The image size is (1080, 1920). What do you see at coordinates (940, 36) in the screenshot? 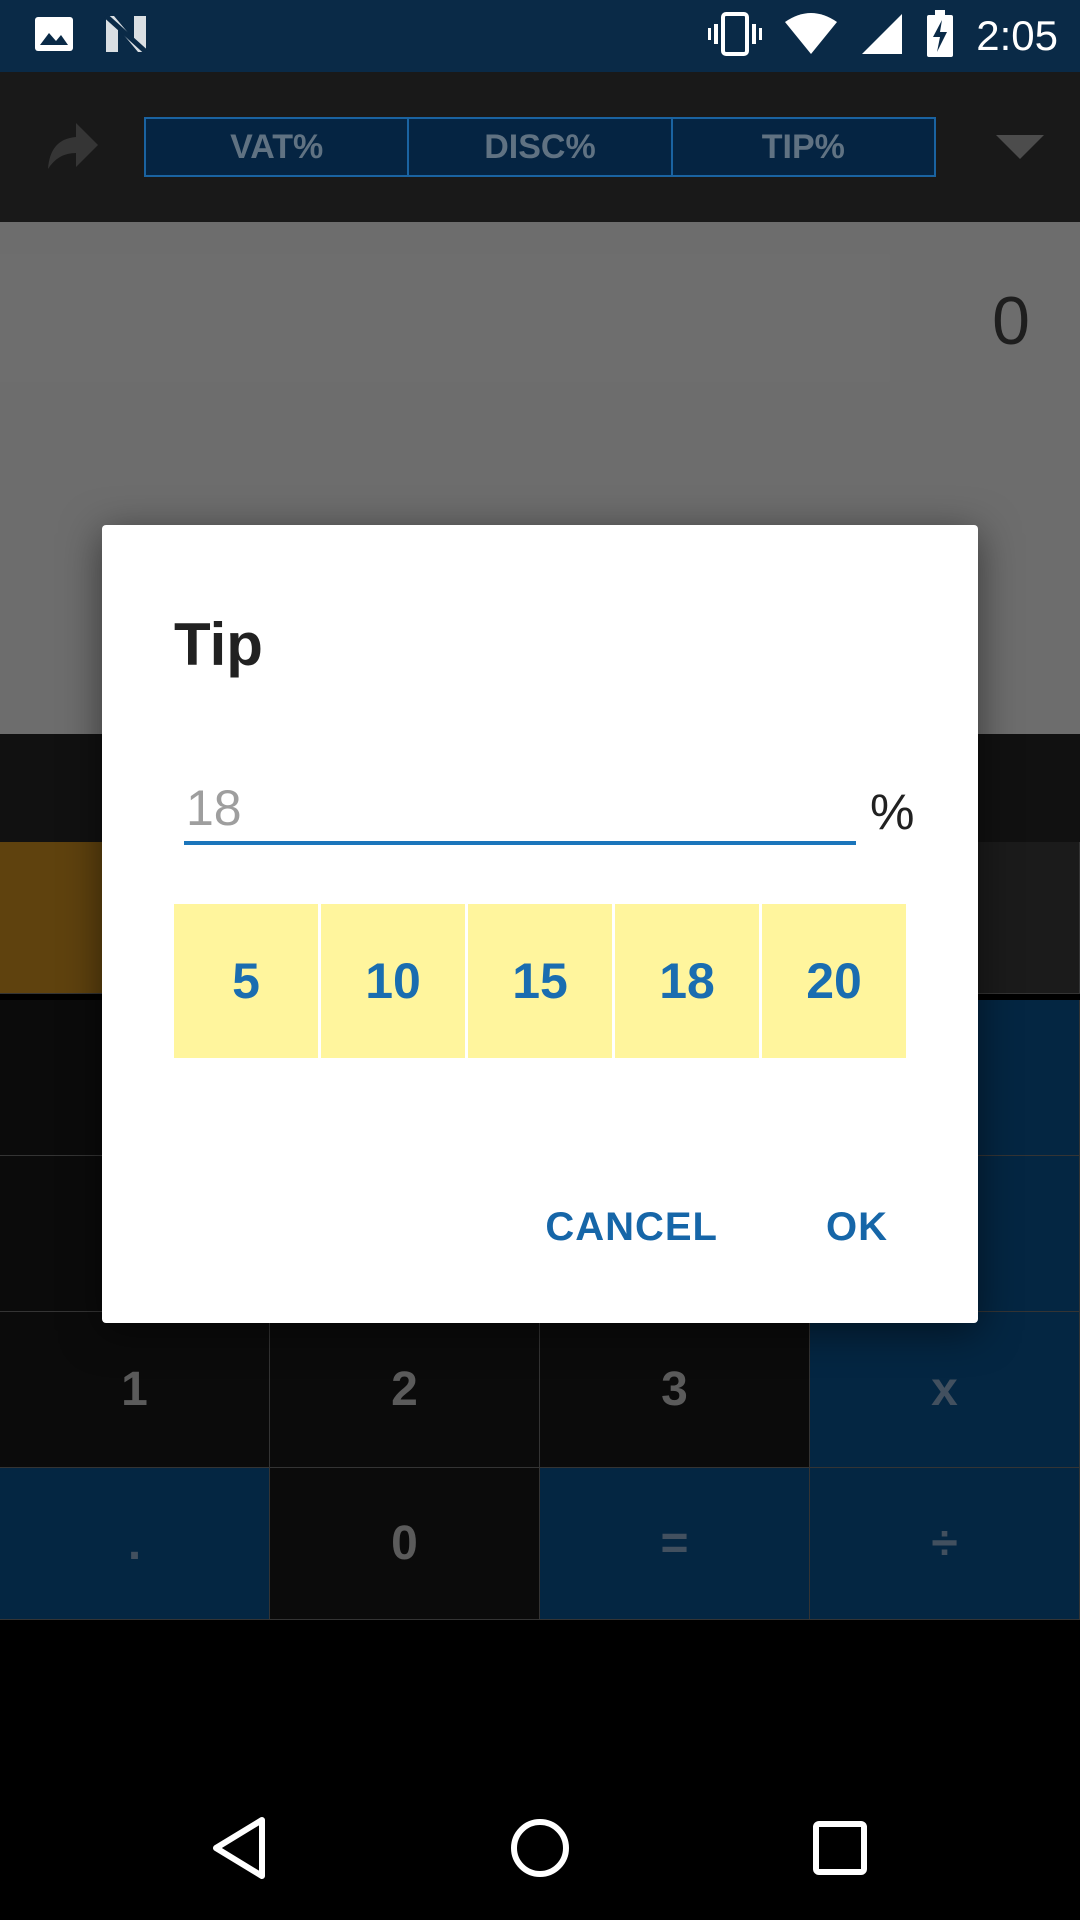
I see `battery-charging-icon` at bounding box center [940, 36].